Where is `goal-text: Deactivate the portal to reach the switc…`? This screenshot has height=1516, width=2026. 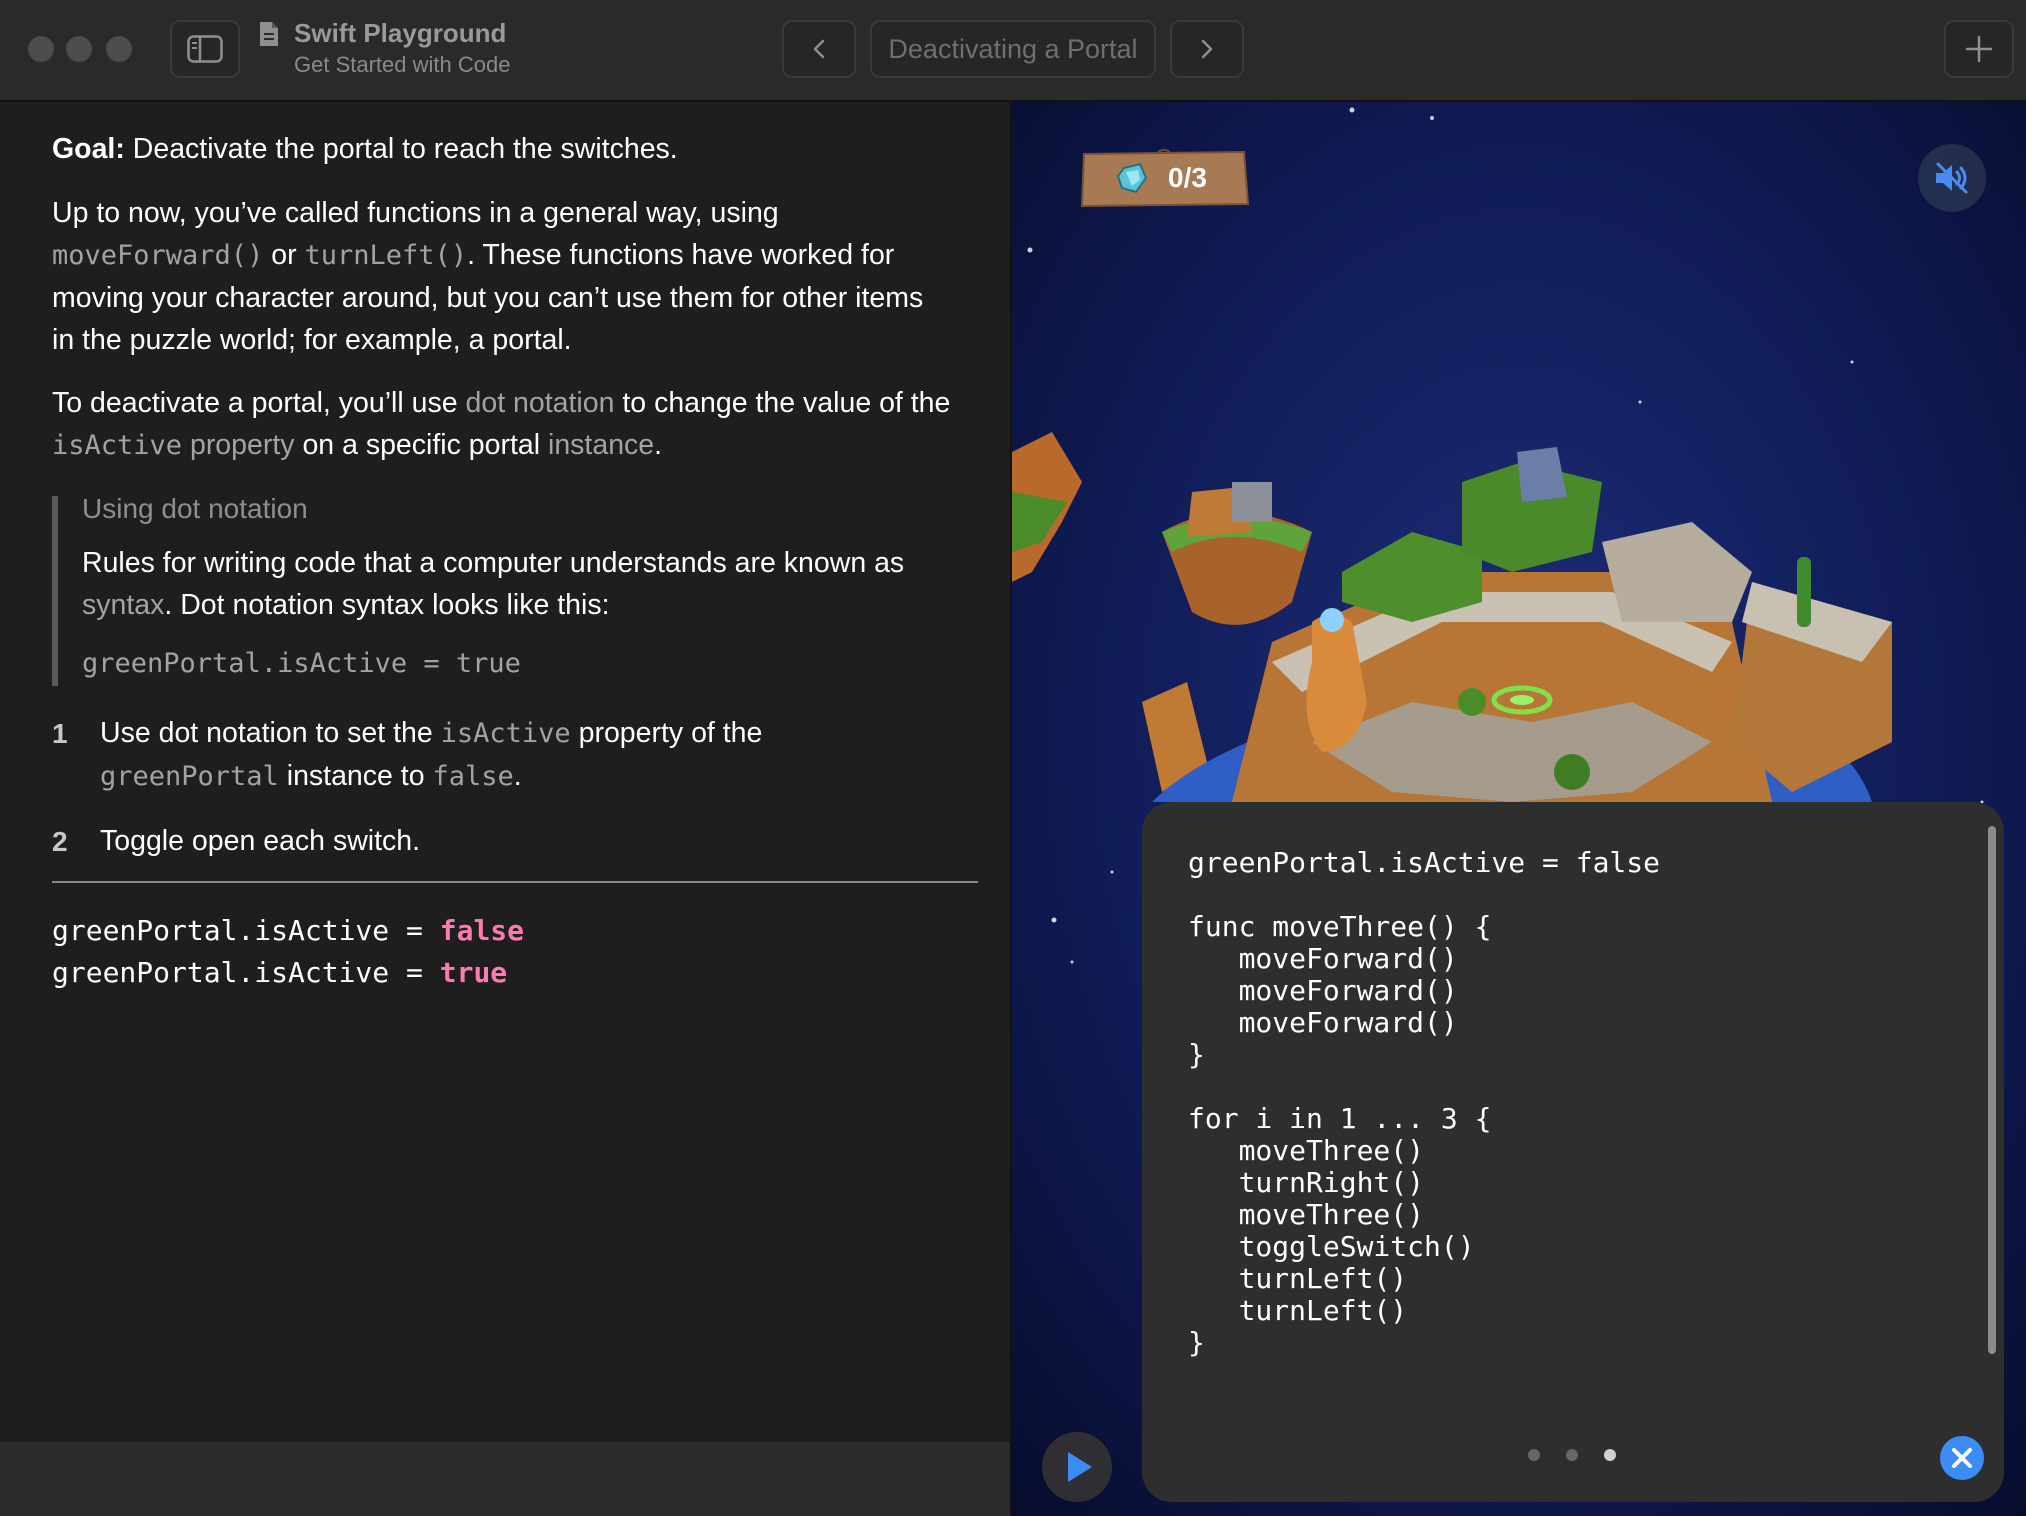 goal-text: Deactivate the portal to reach the switc… is located at coordinates (401, 149).